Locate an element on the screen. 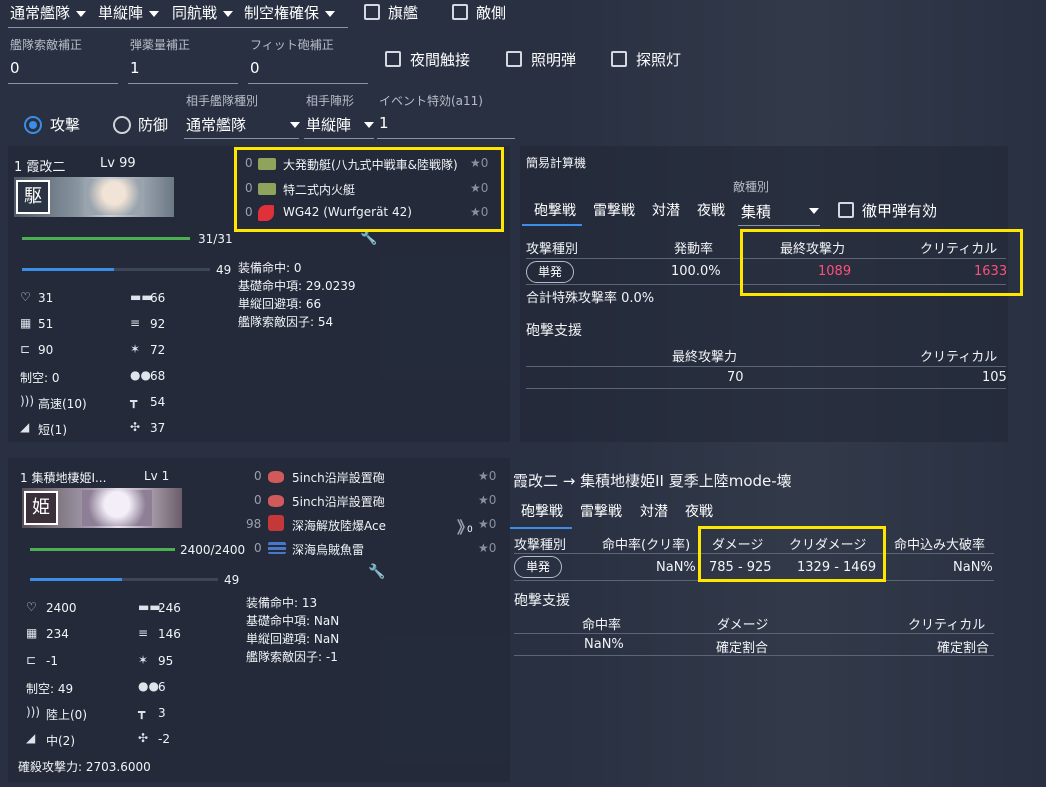 The image size is (1046, 787). ship1-stat-armor: 51 is located at coordinates (46, 324).